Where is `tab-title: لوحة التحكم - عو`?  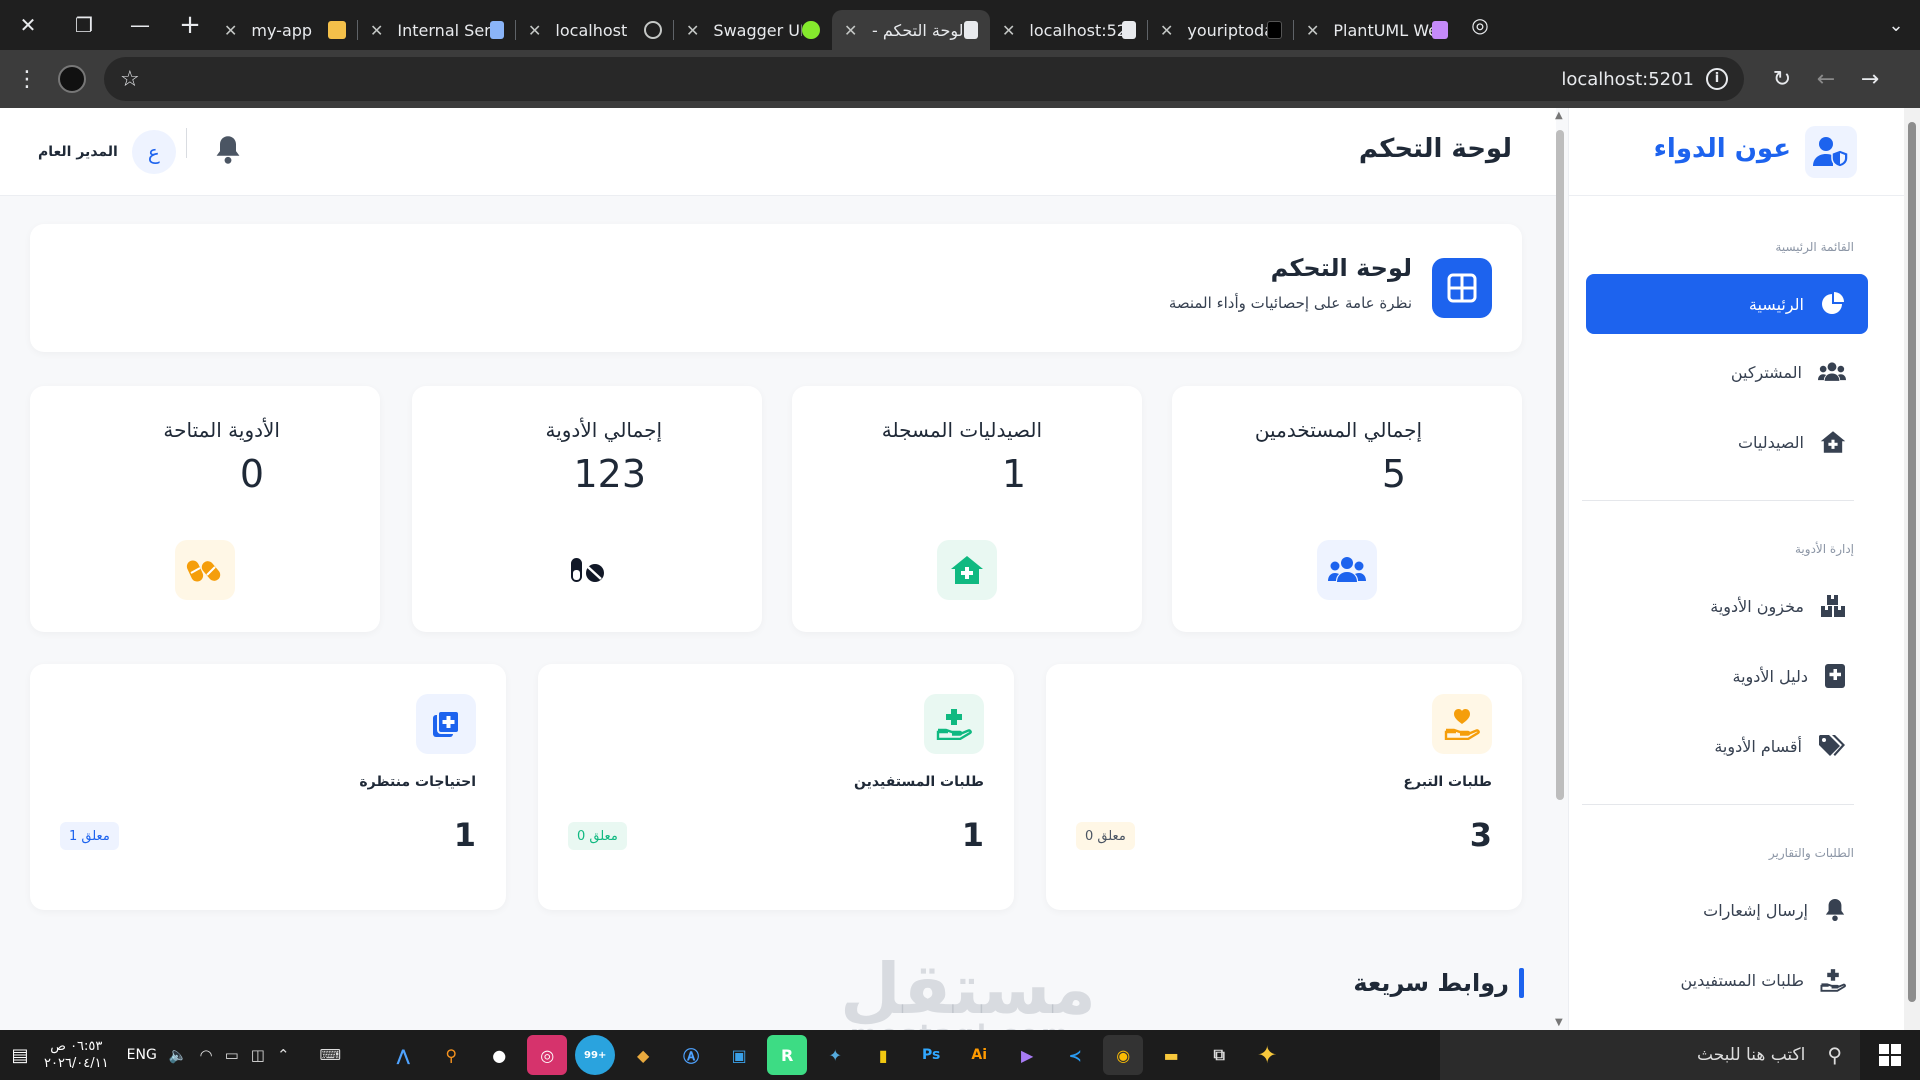
tab-title: لوحة التحكم - عو is located at coordinates (917, 30).